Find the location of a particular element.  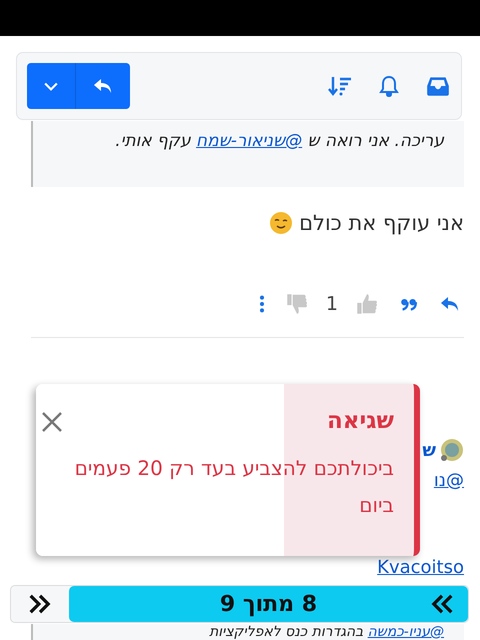

reply-button is located at coordinates (102, 86).